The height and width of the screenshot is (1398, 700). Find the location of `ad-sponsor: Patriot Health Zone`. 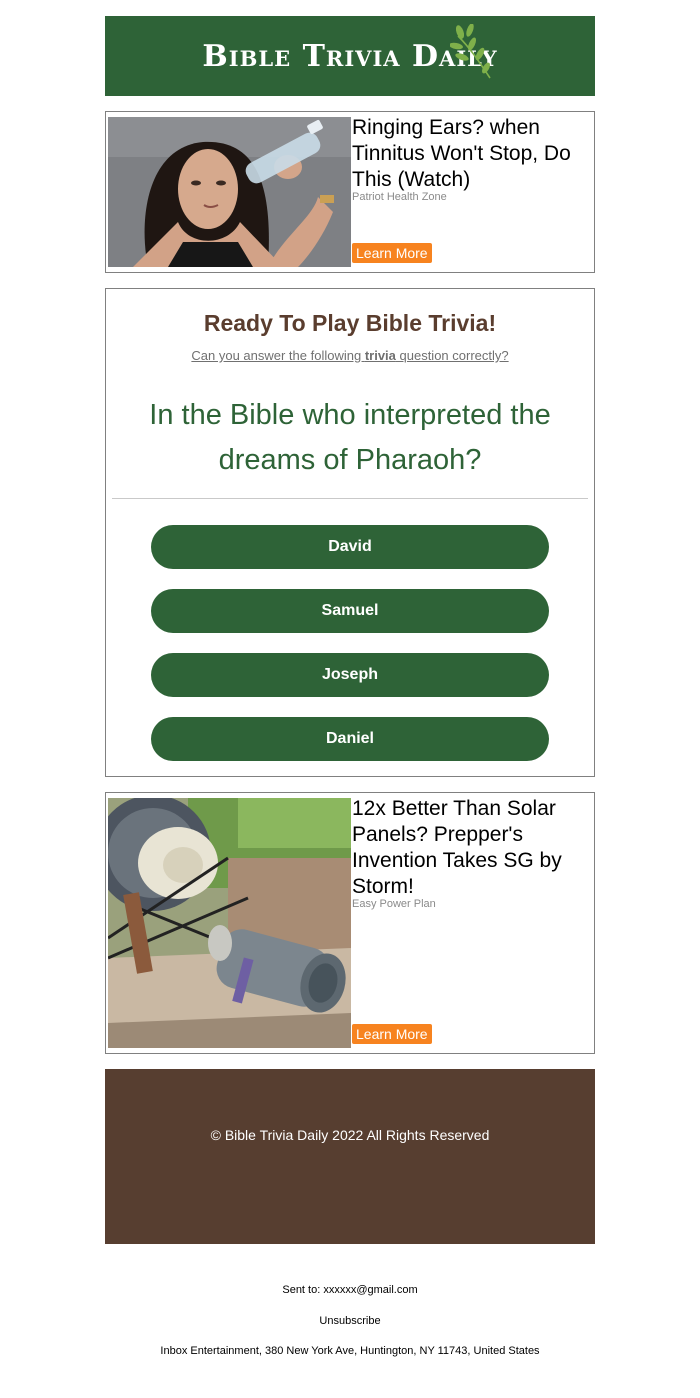

ad-sponsor: Patriot Health Zone is located at coordinates (399, 197).